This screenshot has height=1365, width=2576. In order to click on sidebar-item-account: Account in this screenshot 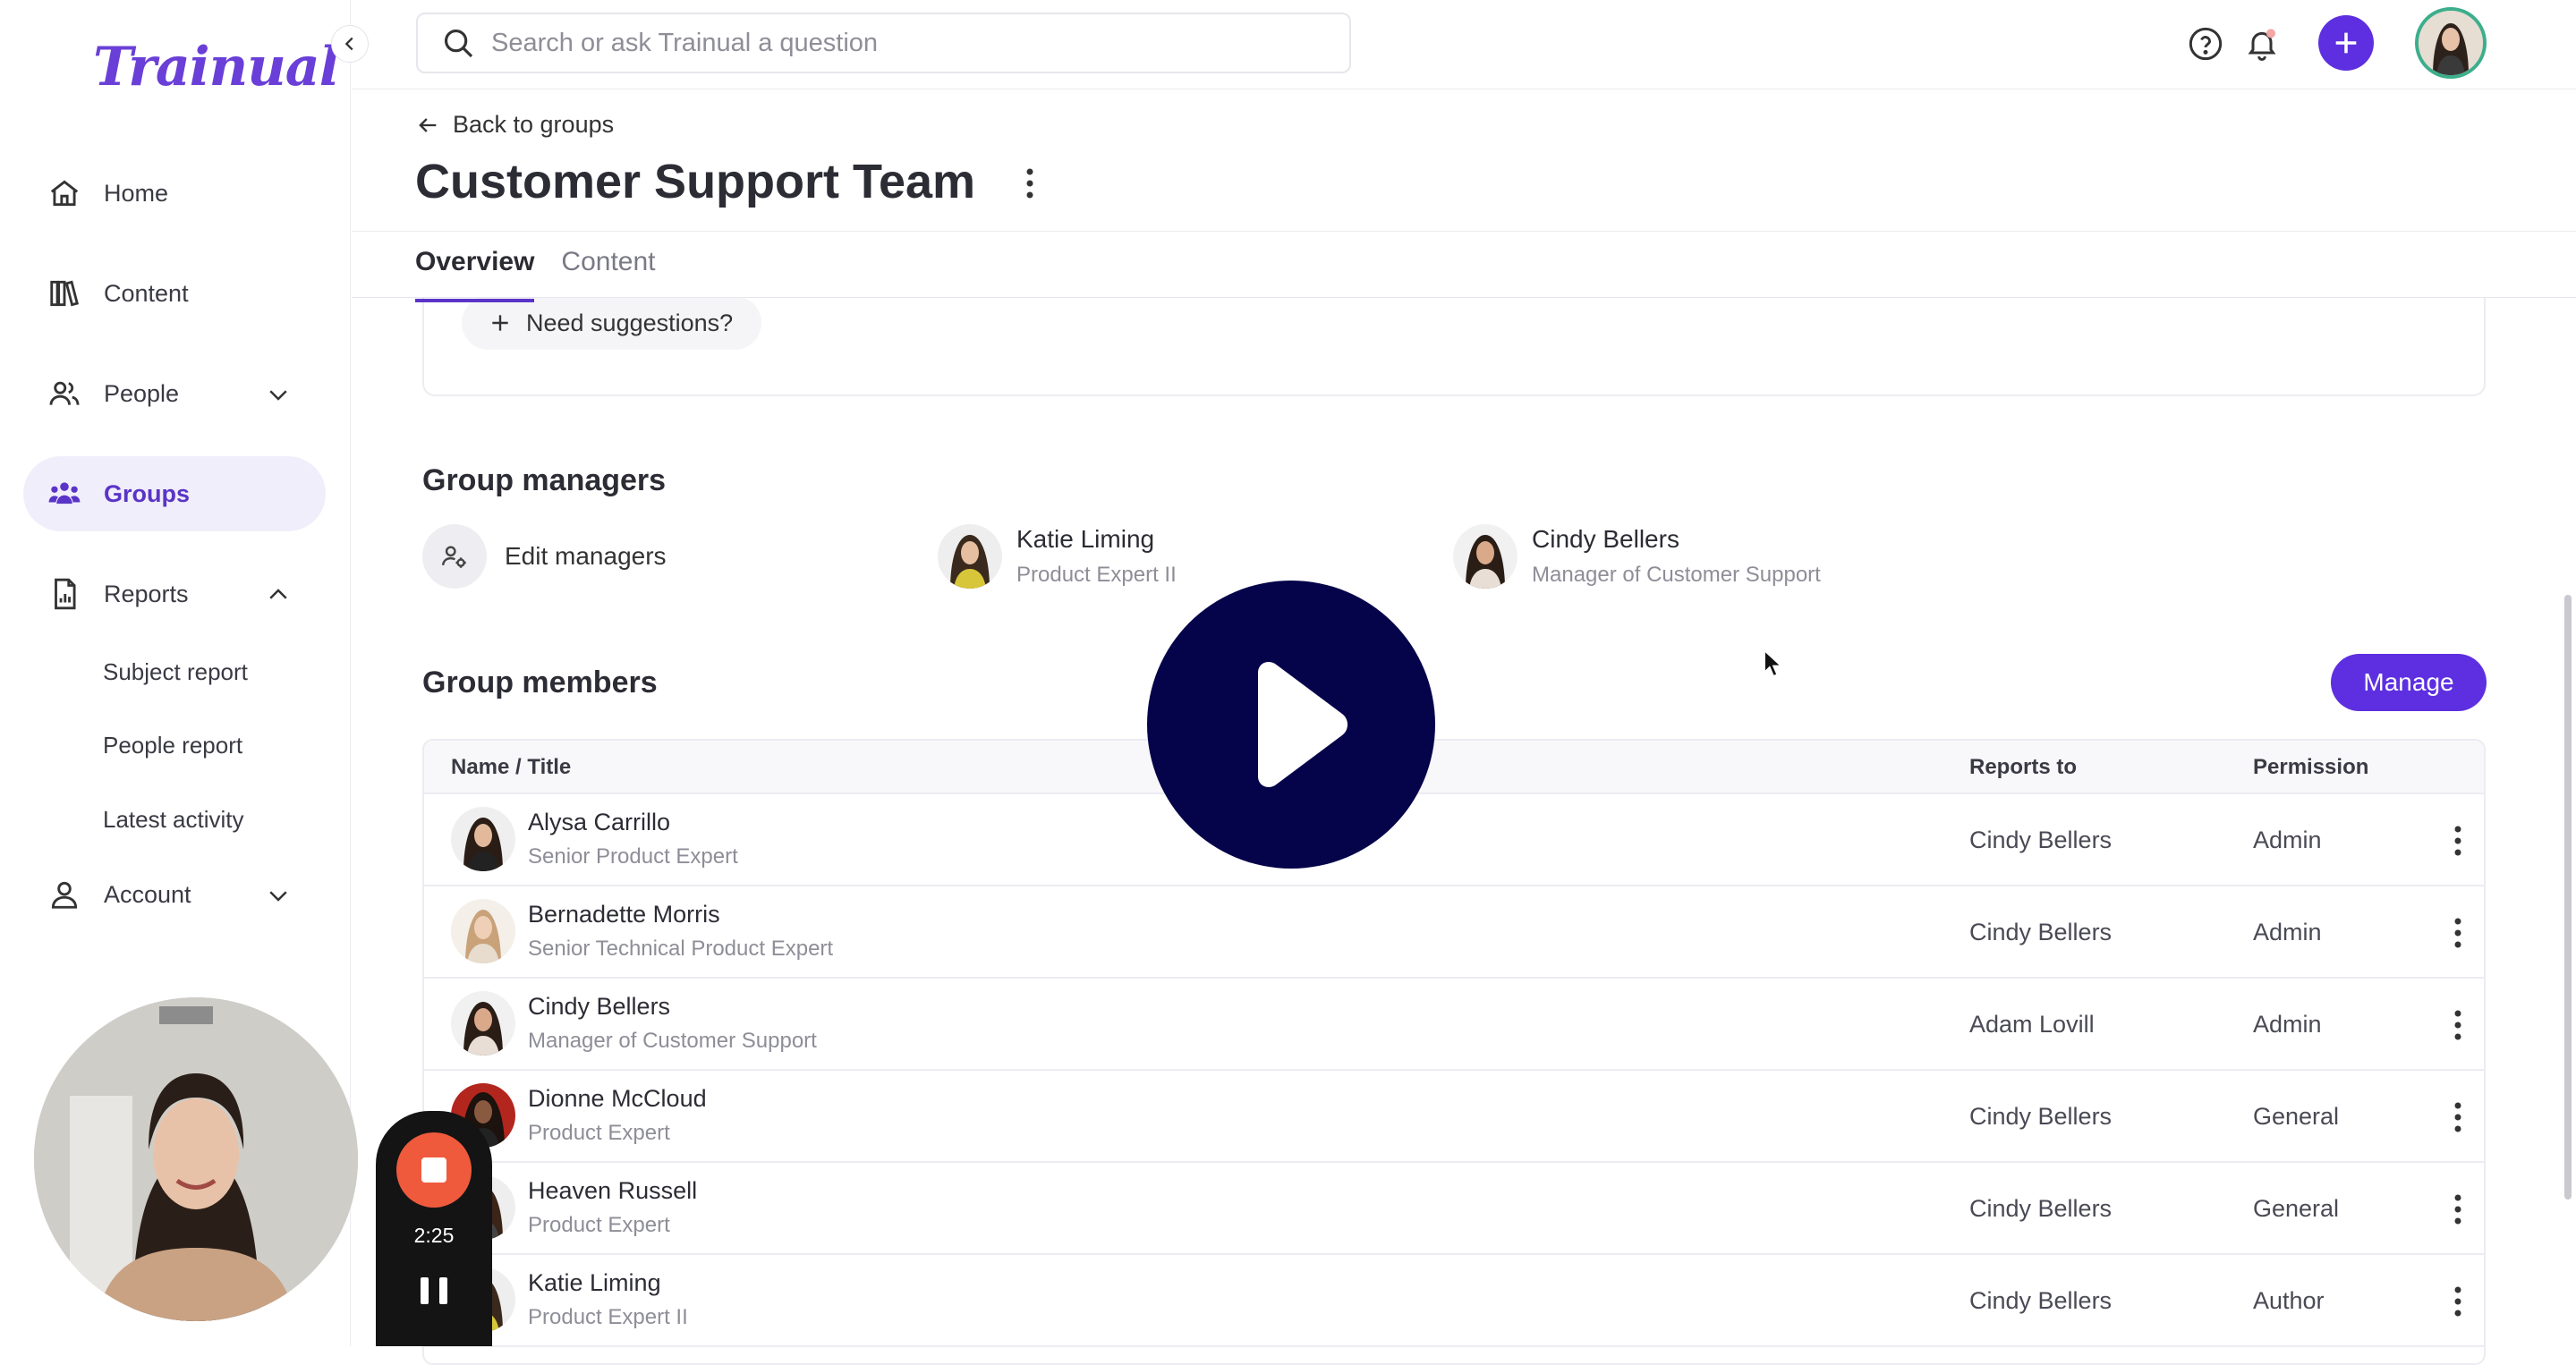, I will do `click(174, 894)`.